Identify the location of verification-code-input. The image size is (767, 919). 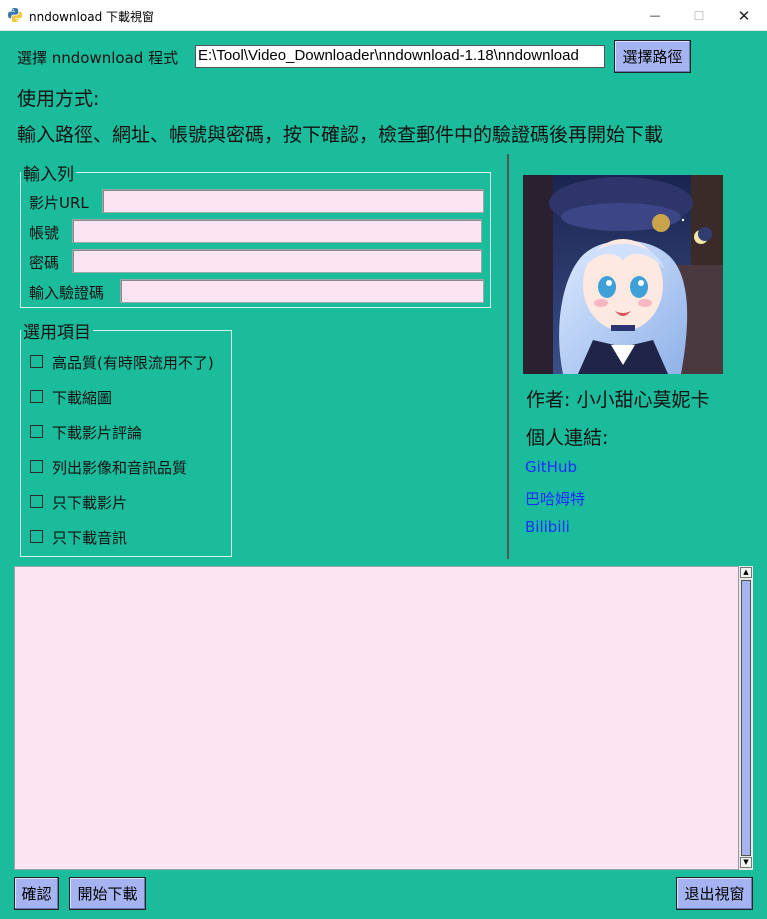
(302, 291).